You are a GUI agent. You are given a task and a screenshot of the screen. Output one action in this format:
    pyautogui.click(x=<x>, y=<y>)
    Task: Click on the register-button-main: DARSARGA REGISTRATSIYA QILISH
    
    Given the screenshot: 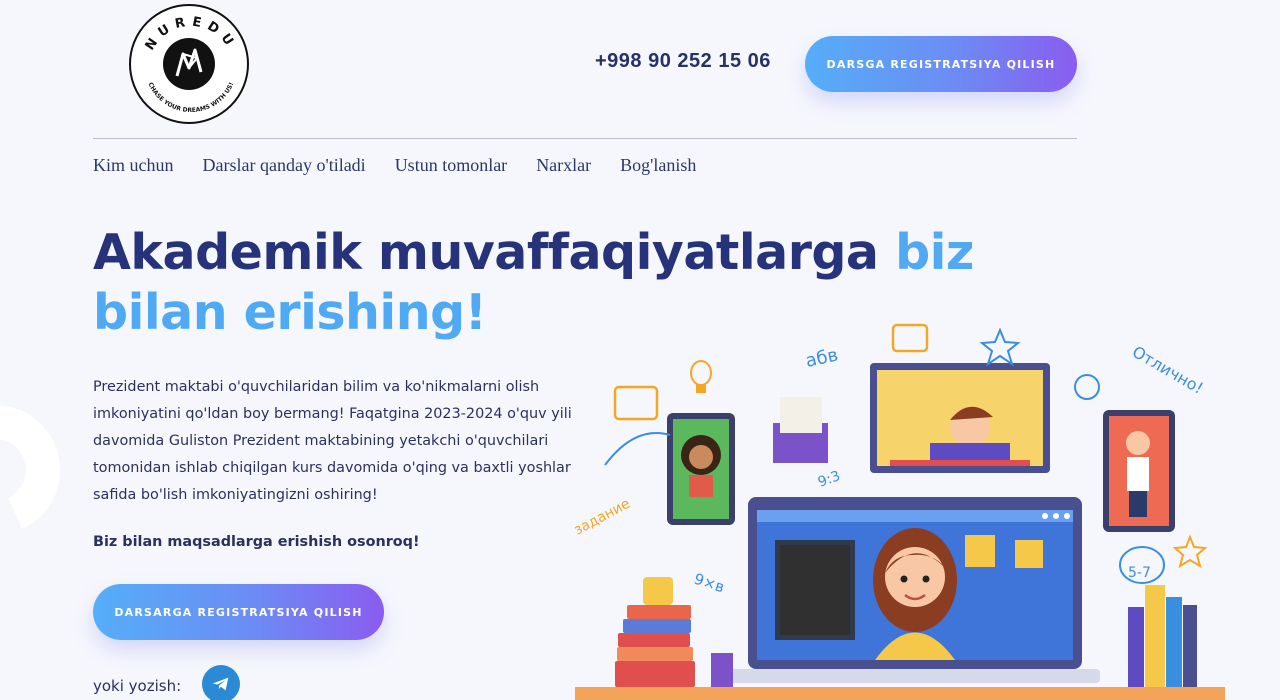 What is the action you would take?
    pyautogui.click(x=238, y=612)
    